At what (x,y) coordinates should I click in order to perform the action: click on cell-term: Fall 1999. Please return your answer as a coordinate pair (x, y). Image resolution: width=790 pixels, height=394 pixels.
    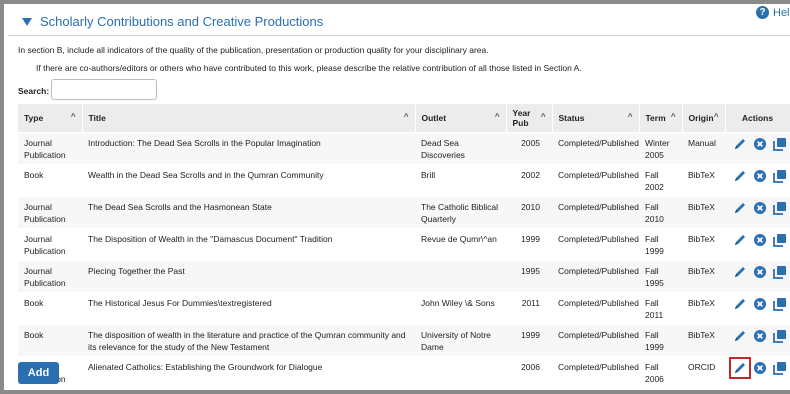
    Looking at the image, I should click on (654, 245).